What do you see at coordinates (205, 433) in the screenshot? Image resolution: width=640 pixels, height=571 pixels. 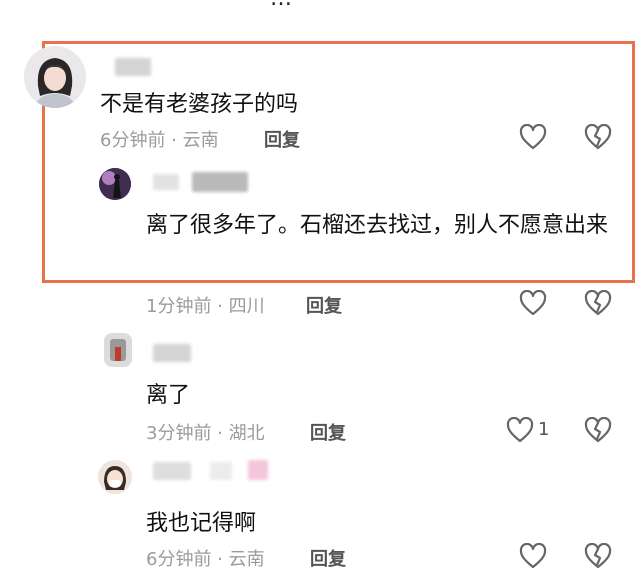 I see `comment-meta: 3分钟前 · 湖北` at bounding box center [205, 433].